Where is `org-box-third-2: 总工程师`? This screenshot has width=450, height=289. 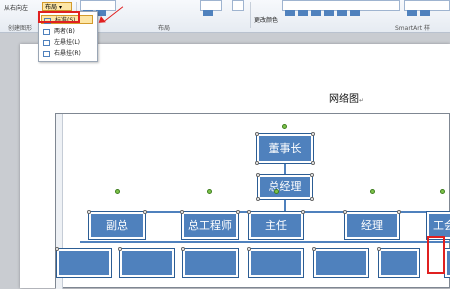
org-box-third-2: 总工程师 is located at coordinates (210, 225).